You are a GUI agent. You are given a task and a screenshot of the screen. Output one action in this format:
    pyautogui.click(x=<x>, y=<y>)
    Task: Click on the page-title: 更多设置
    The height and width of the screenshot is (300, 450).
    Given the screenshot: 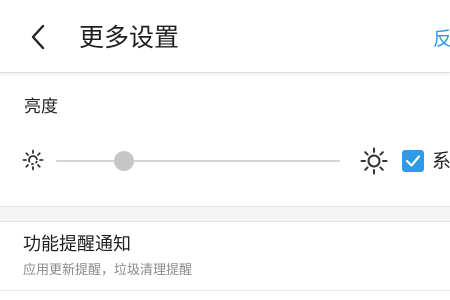 What is the action you would take?
    pyautogui.click(x=129, y=37)
    